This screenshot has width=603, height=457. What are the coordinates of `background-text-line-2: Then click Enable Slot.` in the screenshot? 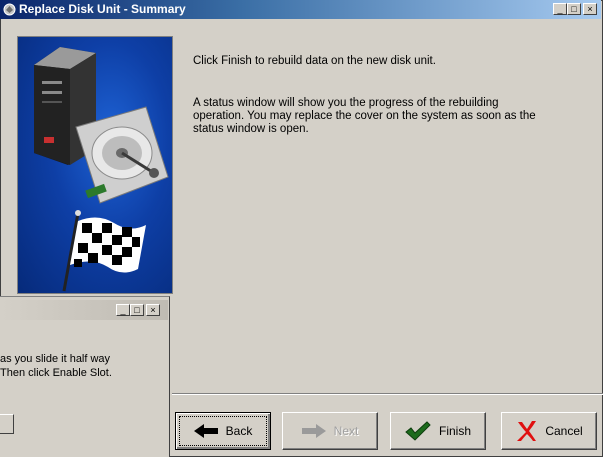 It's located at (56, 373).